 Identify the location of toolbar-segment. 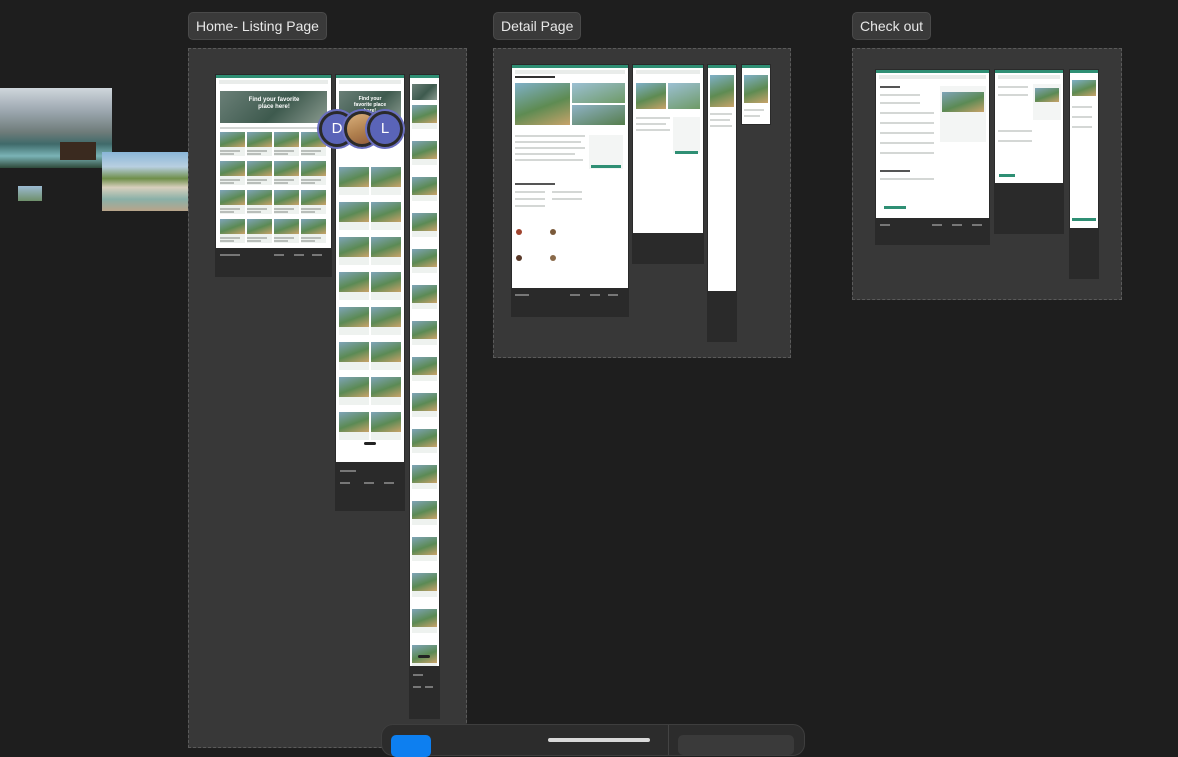
(736, 745).